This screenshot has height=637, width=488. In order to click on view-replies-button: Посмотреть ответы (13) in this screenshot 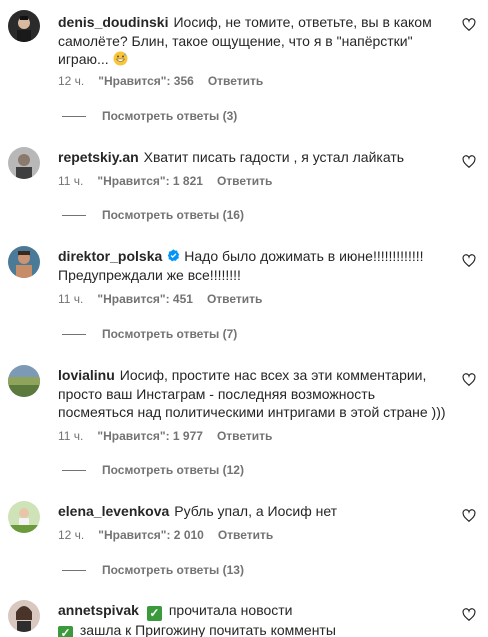, I will do `click(153, 570)`.